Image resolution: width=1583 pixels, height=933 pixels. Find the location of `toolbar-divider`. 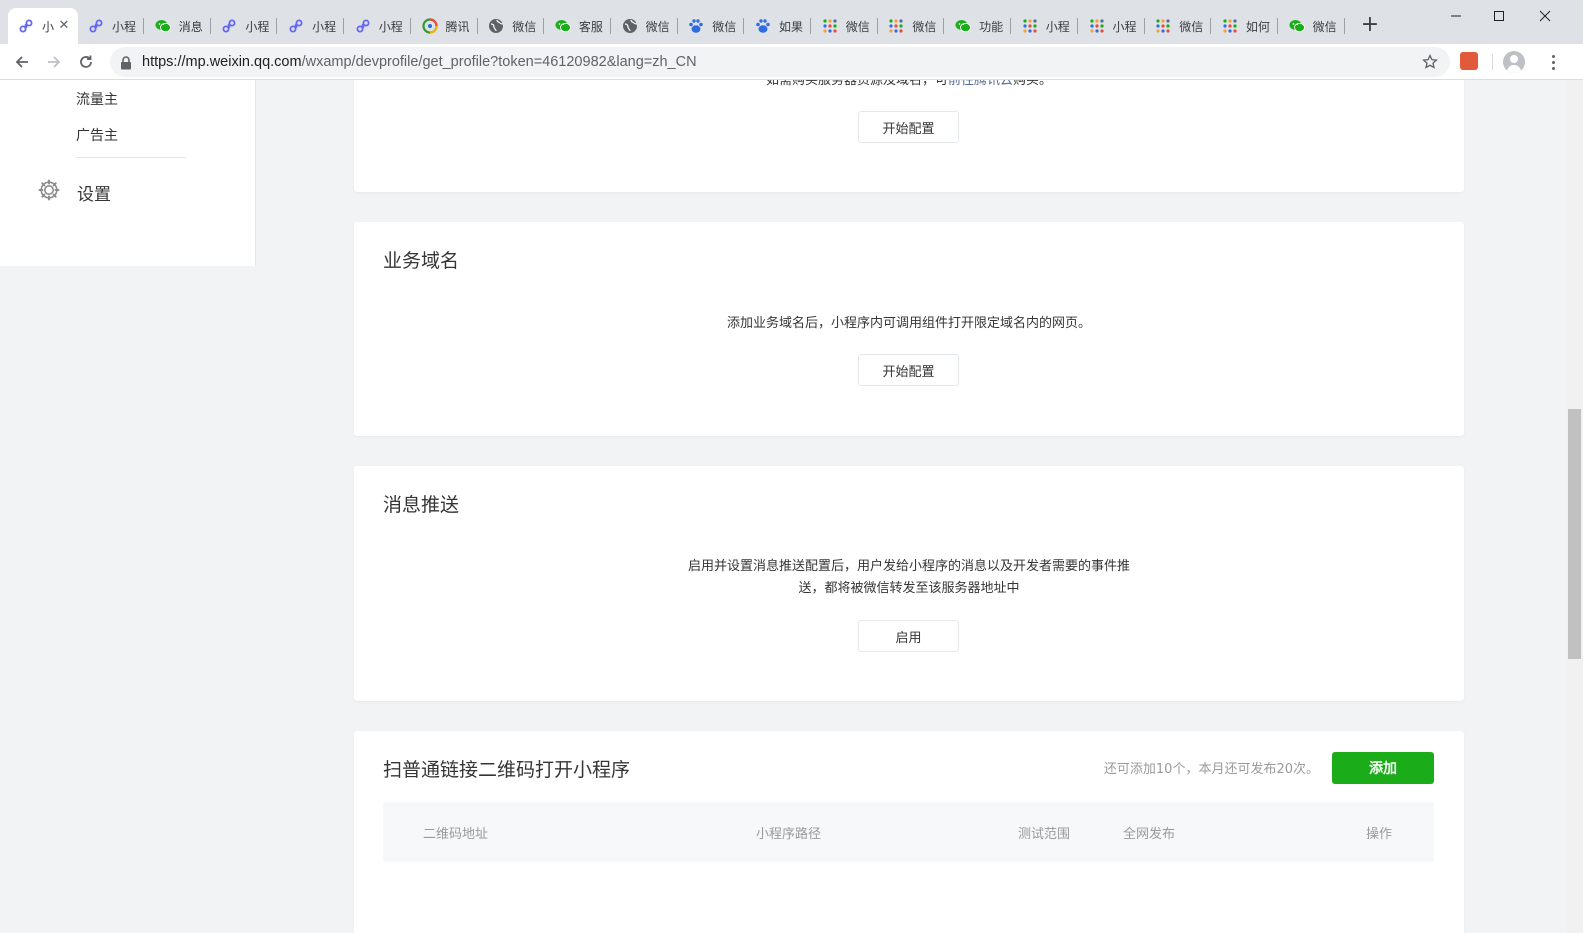

toolbar-divider is located at coordinates (1492, 62).